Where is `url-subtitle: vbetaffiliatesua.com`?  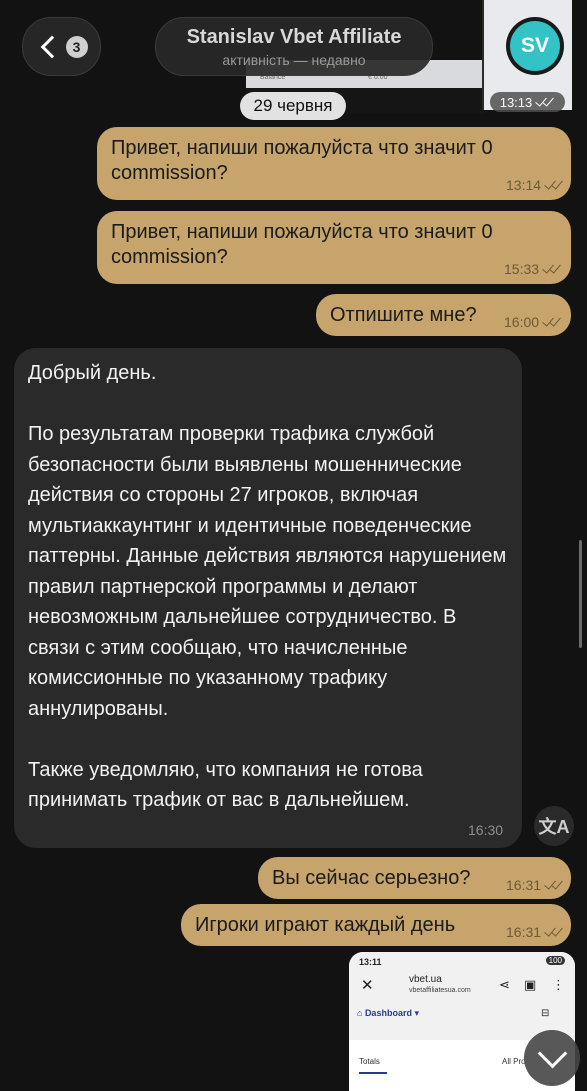 url-subtitle: vbetaffiliatesua.com is located at coordinates (440, 990).